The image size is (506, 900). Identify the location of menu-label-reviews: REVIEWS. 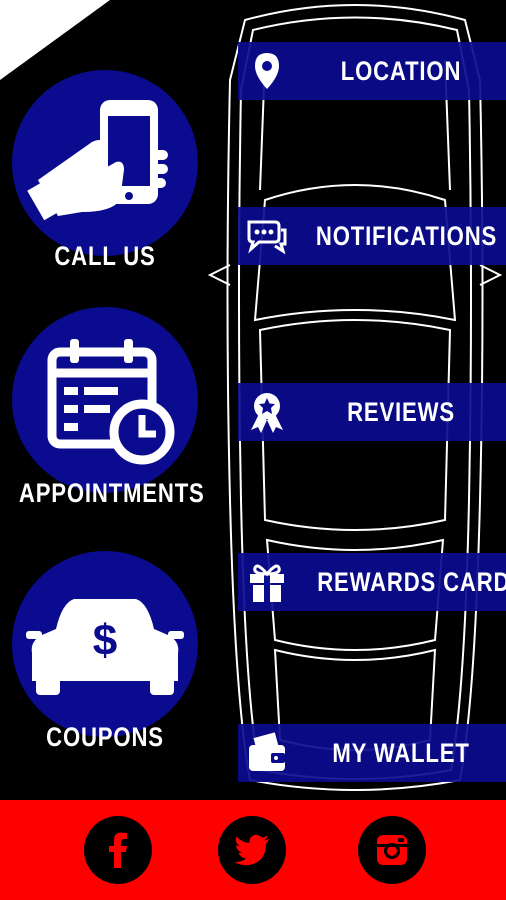
(401, 411).